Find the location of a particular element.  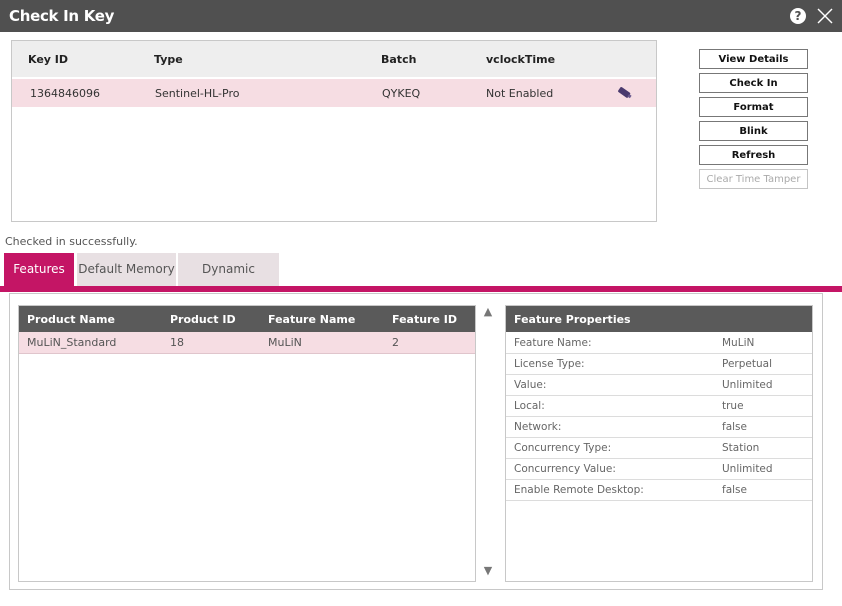

features-table-row: MuLiN_Standard 18 MuLiN 2 is located at coordinates (247, 343).